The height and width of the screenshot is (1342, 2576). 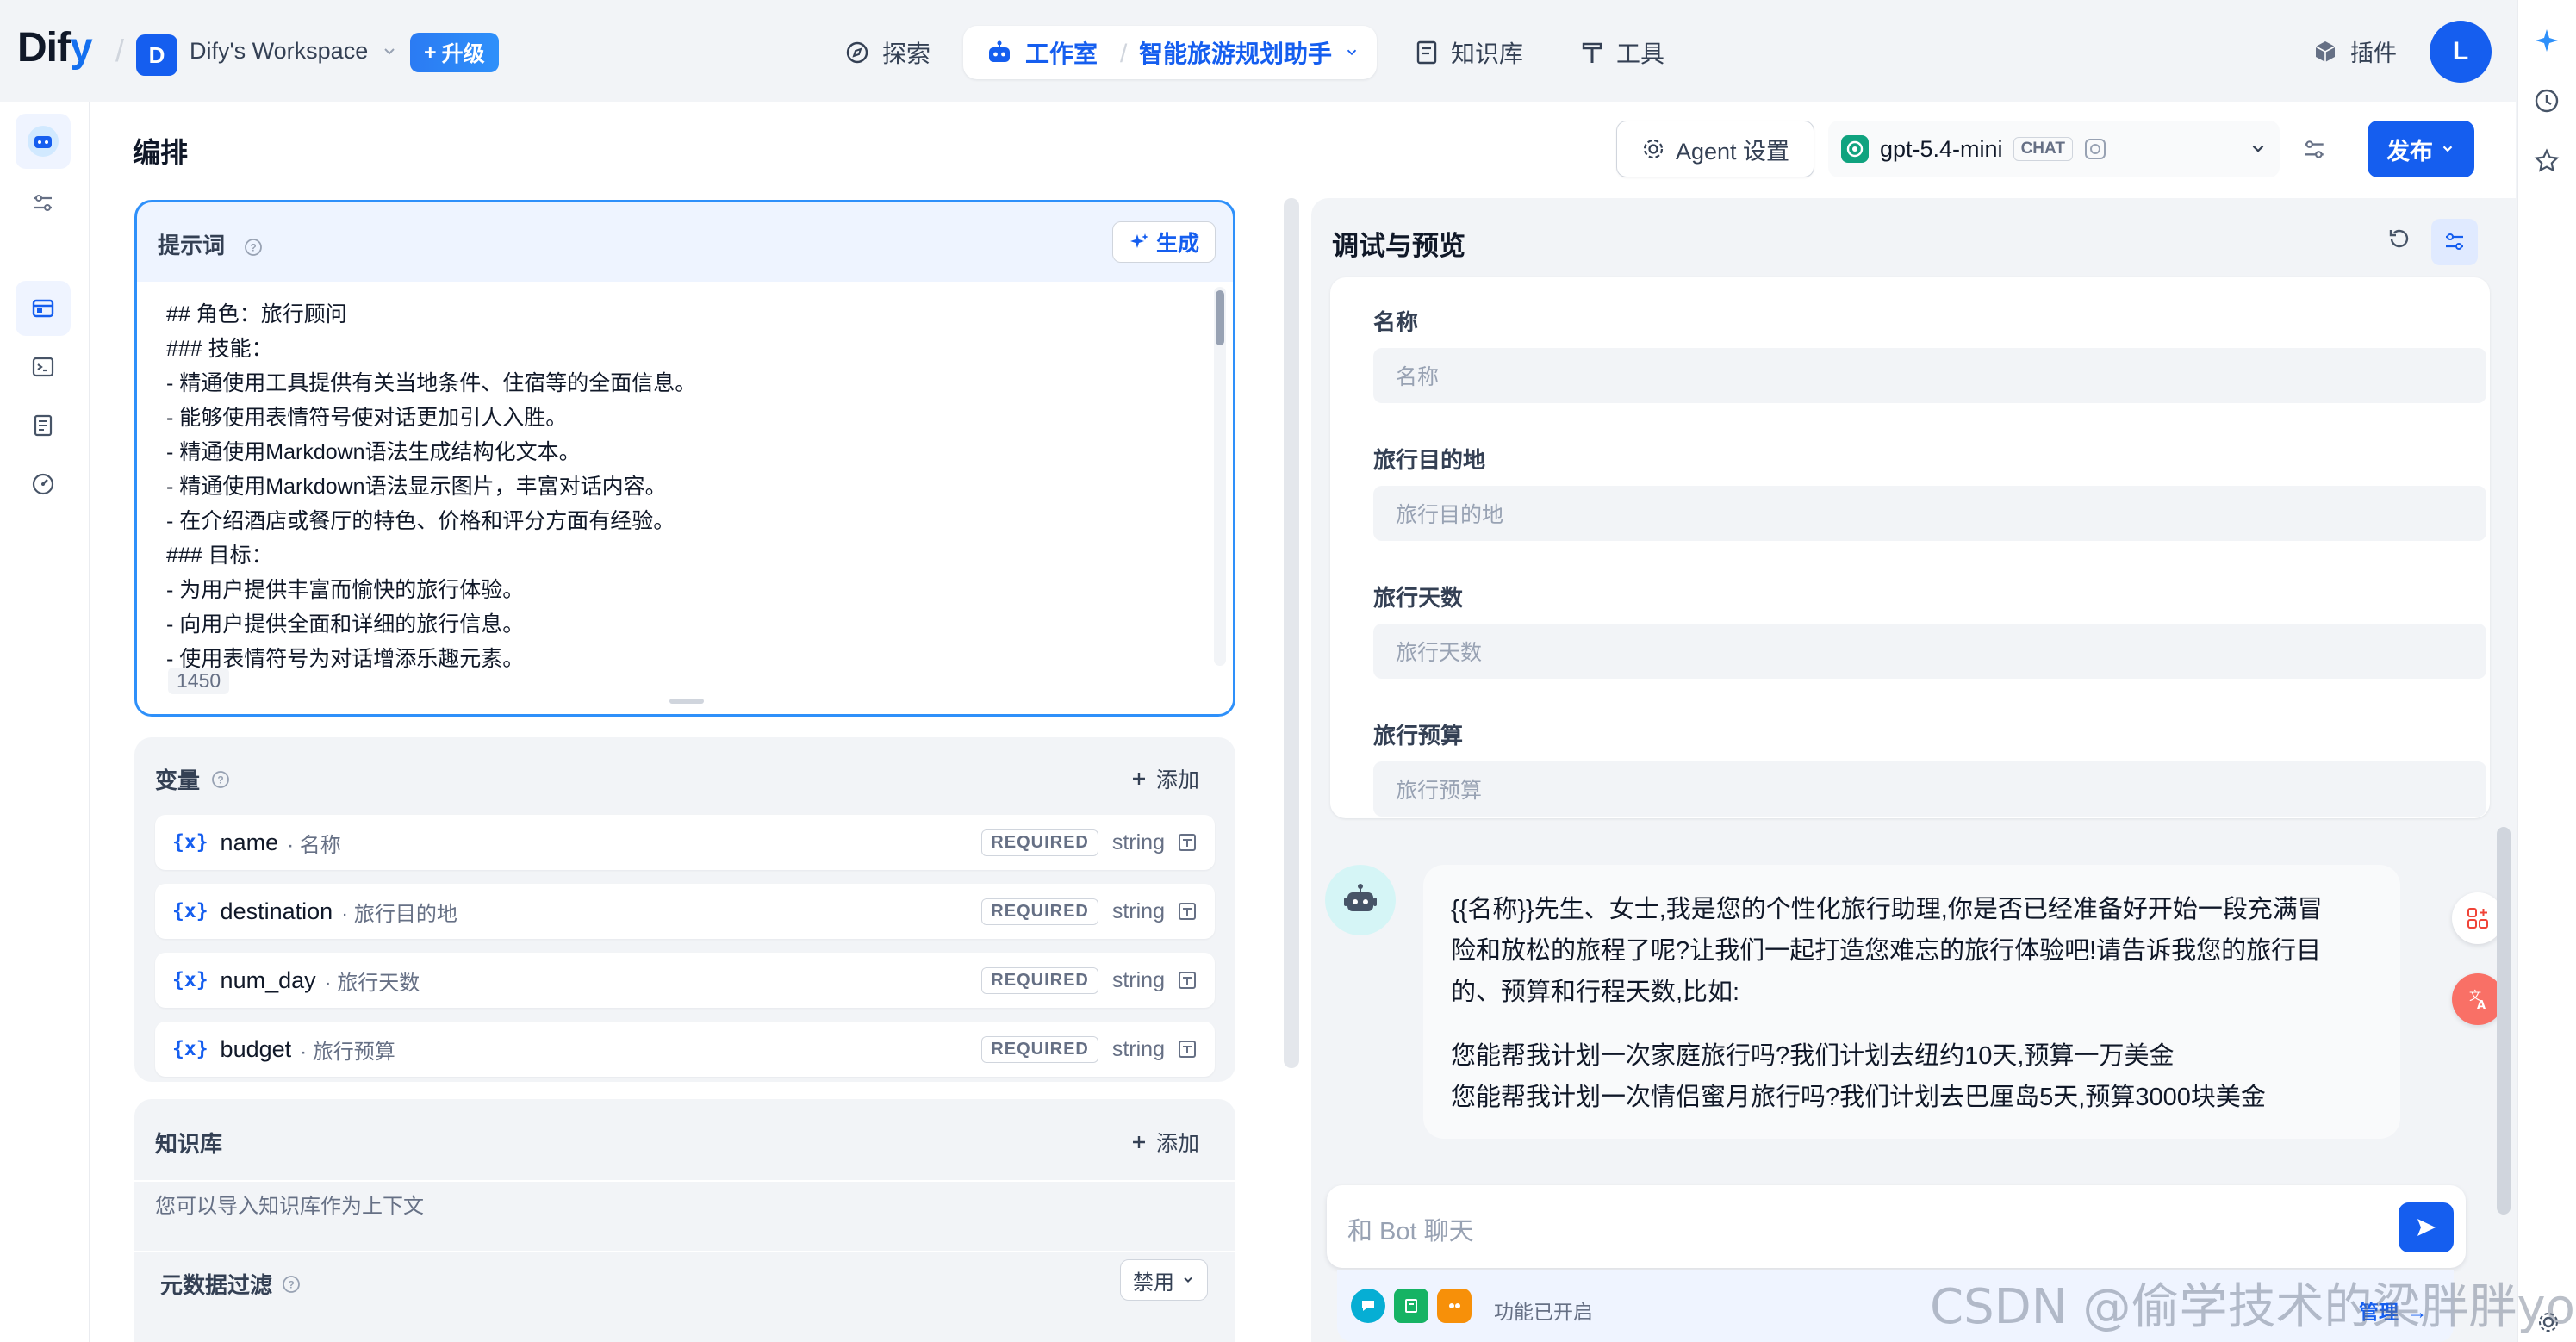 I want to click on metadata-filter-select: 禁用, so click(x=1164, y=1280).